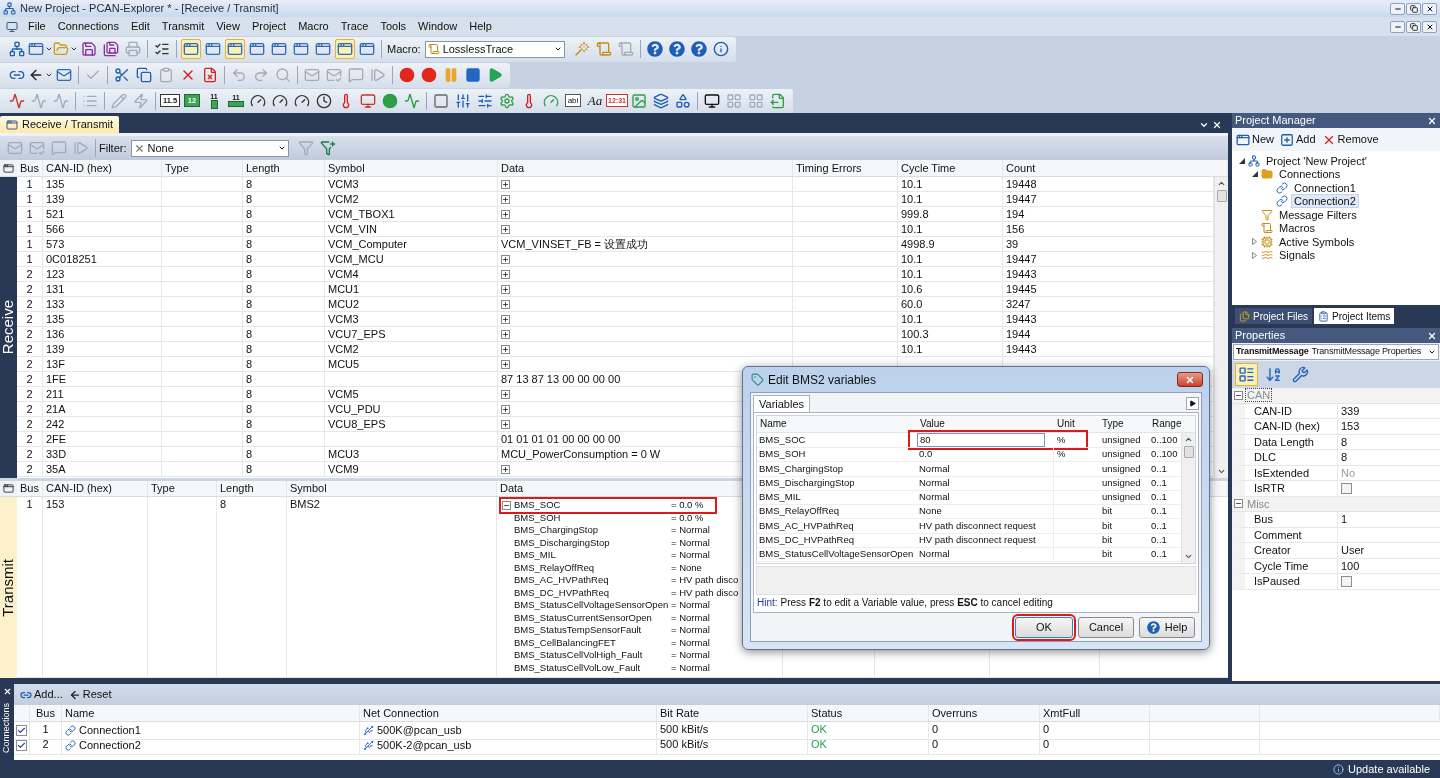 The height and width of the screenshot is (778, 1440). What do you see at coordinates (1095, 713) in the screenshot?
I see `column-header: XmtFull` at bounding box center [1095, 713].